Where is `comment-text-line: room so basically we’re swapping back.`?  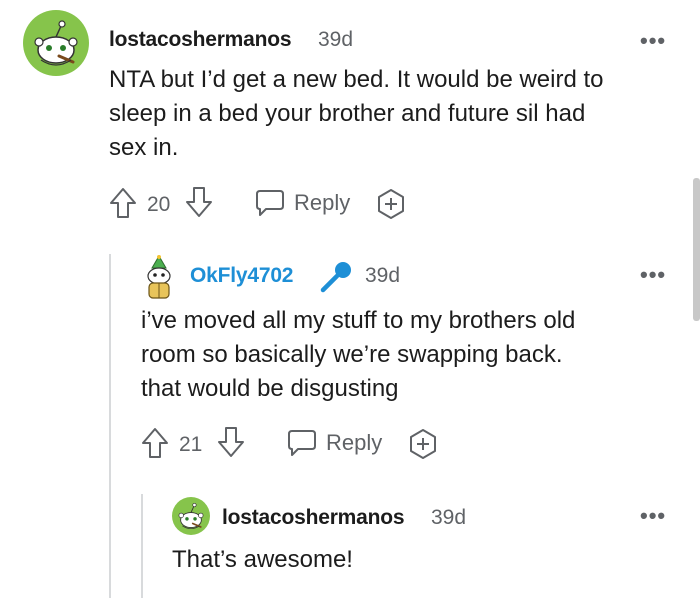
comment-text-line: room so basically we’re swapping back. is located at coordinates (352, 354).